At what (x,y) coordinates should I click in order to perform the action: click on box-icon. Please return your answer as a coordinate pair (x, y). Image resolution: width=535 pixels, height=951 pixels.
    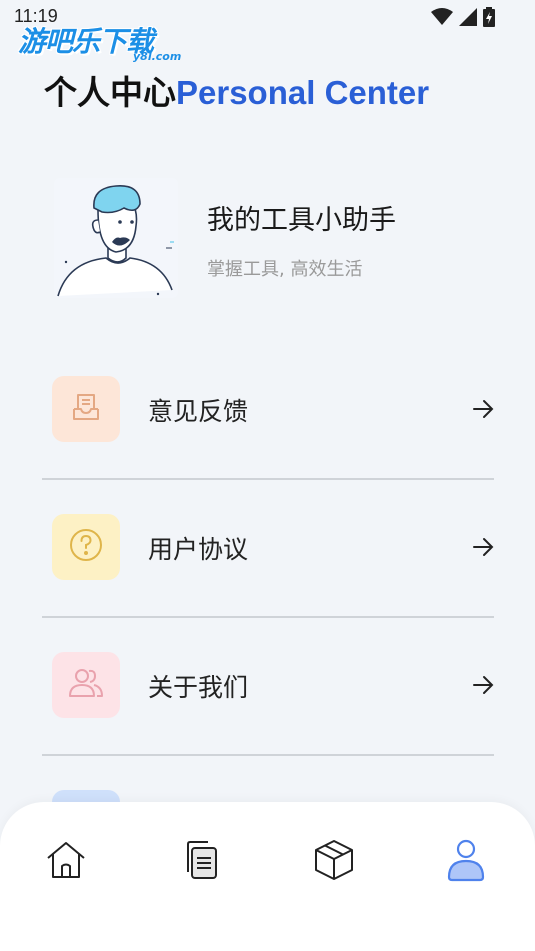
    Looking at the image, I should click on (334, 862).